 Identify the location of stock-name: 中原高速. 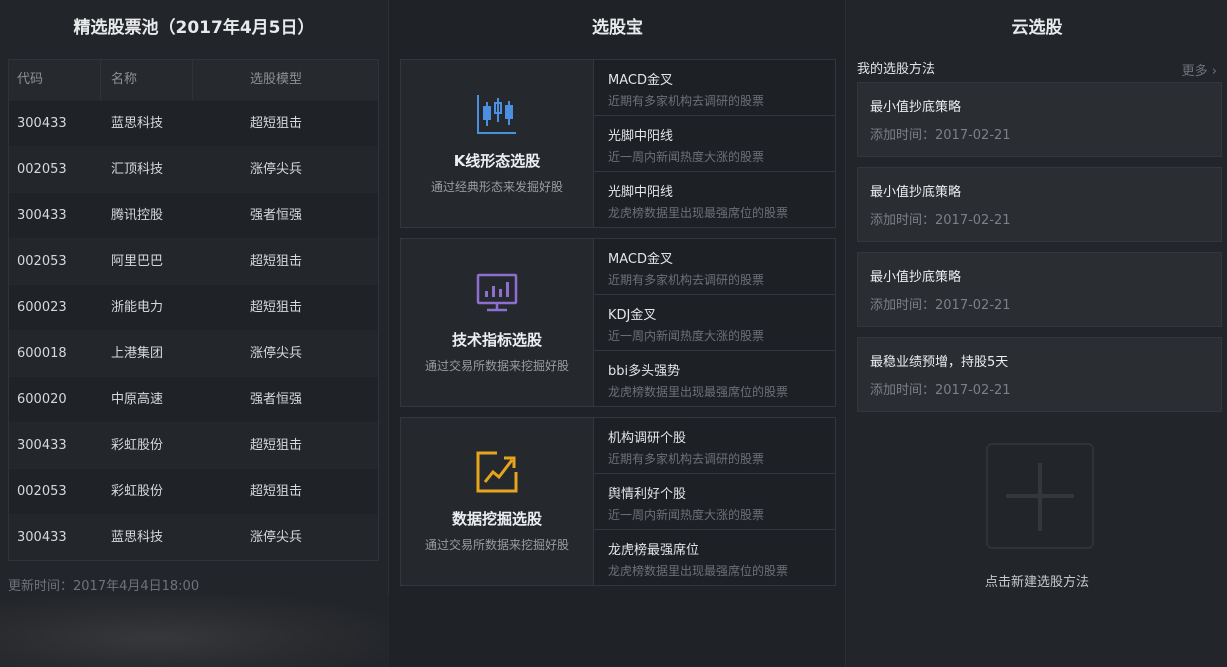
(137, 399).